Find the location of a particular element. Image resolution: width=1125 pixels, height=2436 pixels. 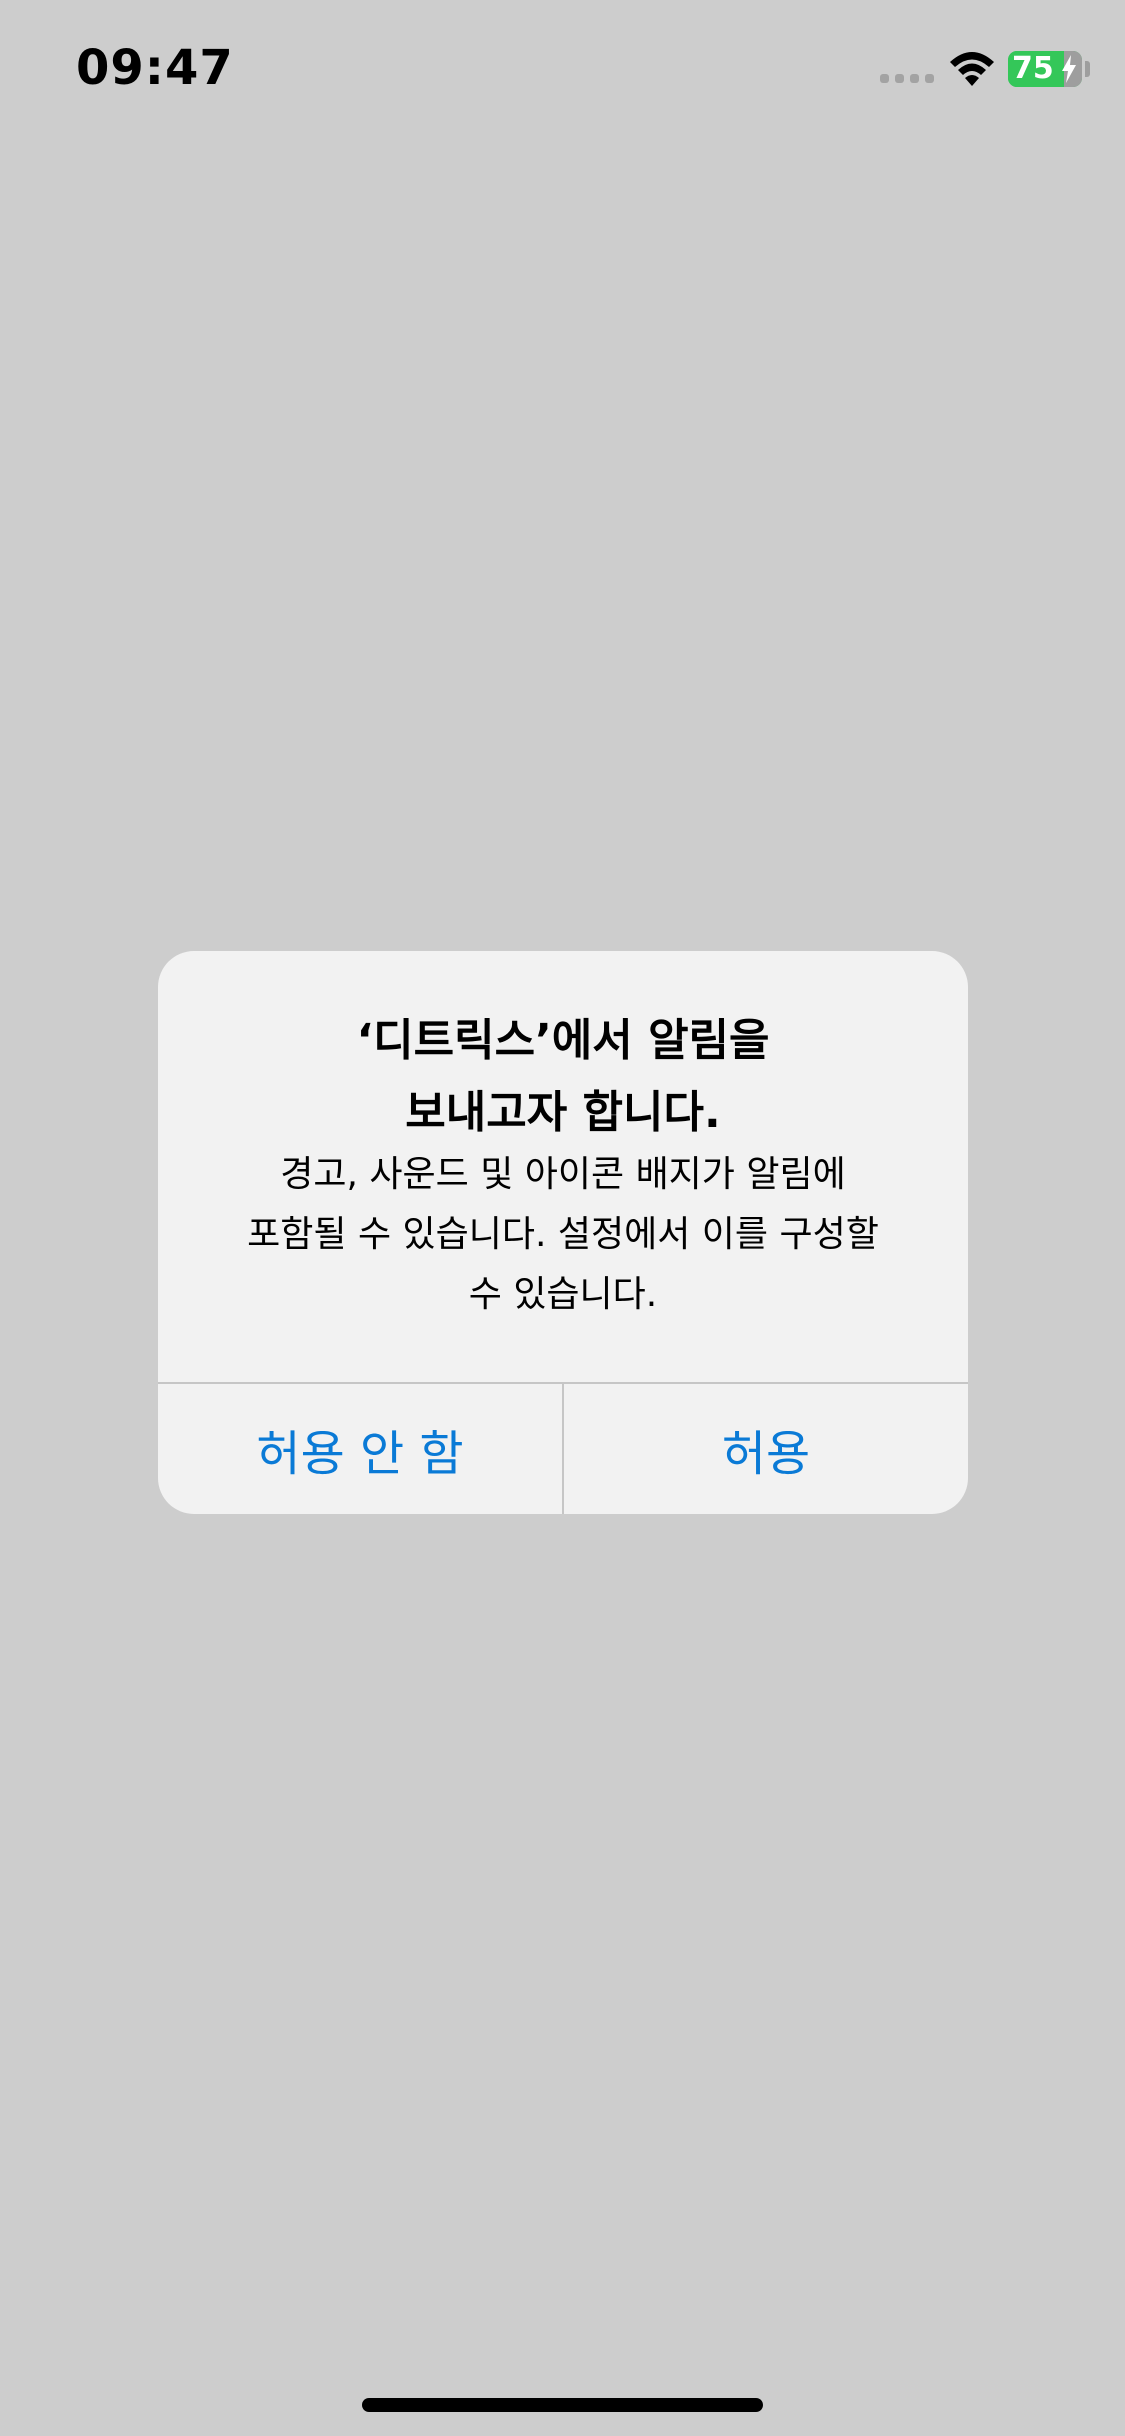

battery-icon: 75 is located at coordinates (1045, 69).